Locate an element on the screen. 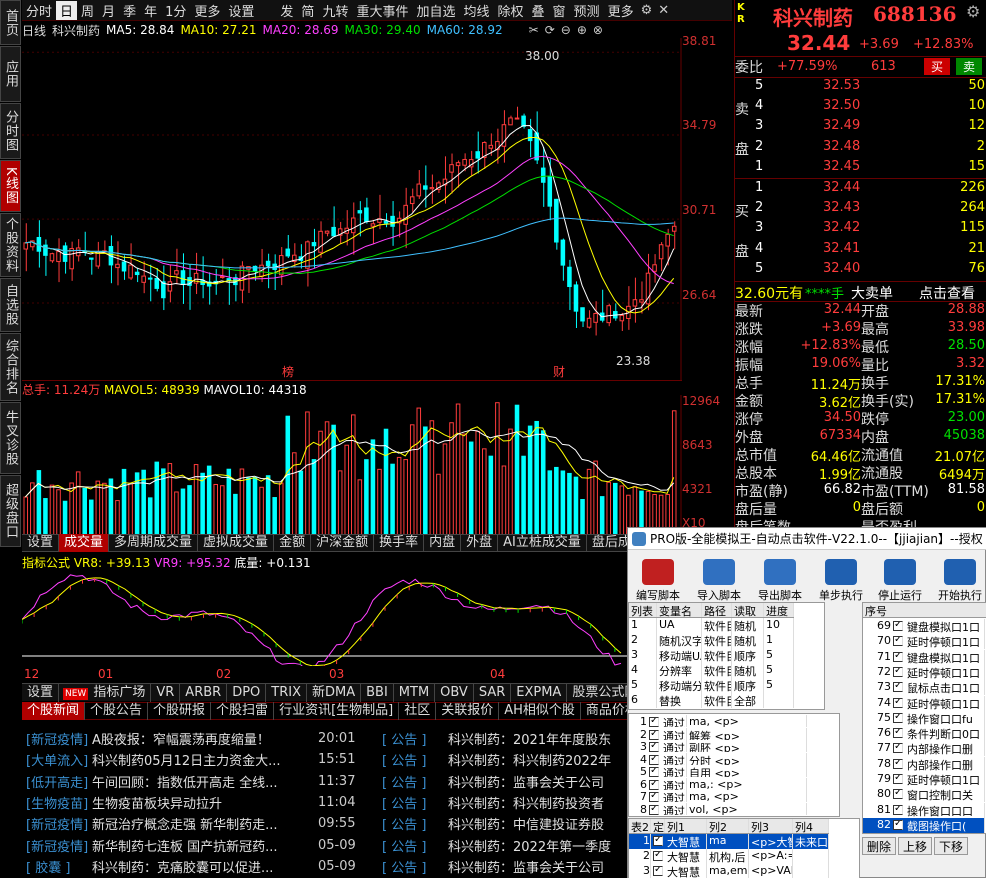 This screenshot has height=878, width=986. indtab-sar: SAR is located at coordinates (493, 692).